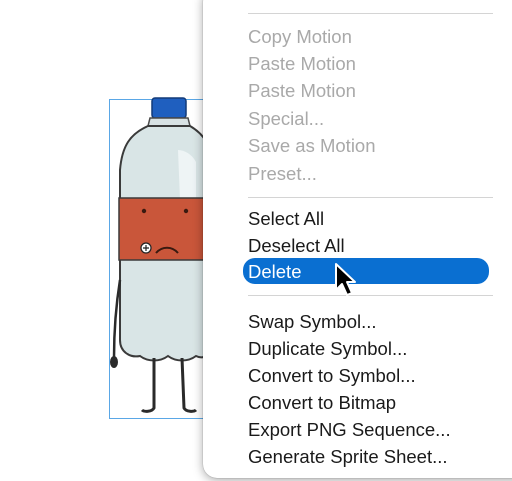 Image resolution: width=512 pixels, height=481 pixels. What do you see at coordinates (114, 362) in the screenshot?
I see `left-hand` at bounding box center [114, 362].